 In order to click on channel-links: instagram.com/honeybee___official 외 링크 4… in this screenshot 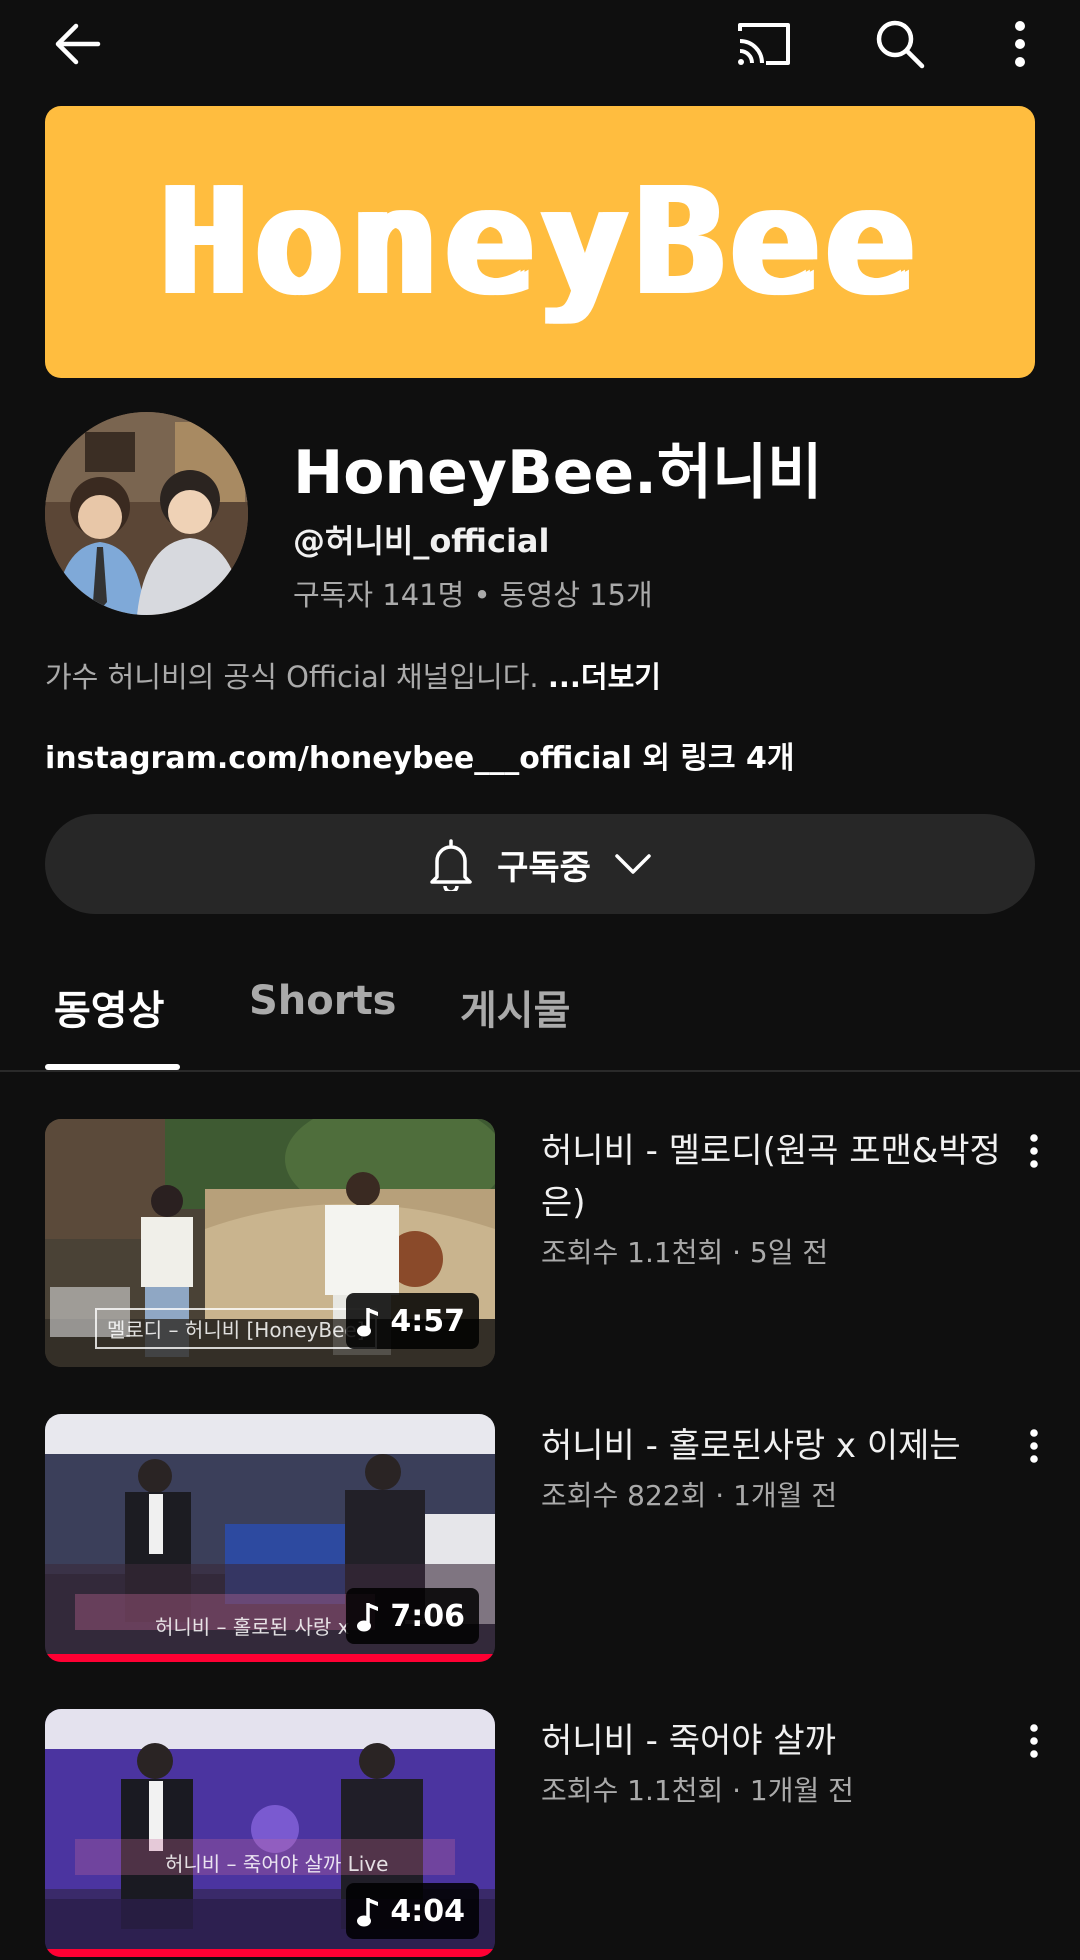, I will do `click(420, 755)`.